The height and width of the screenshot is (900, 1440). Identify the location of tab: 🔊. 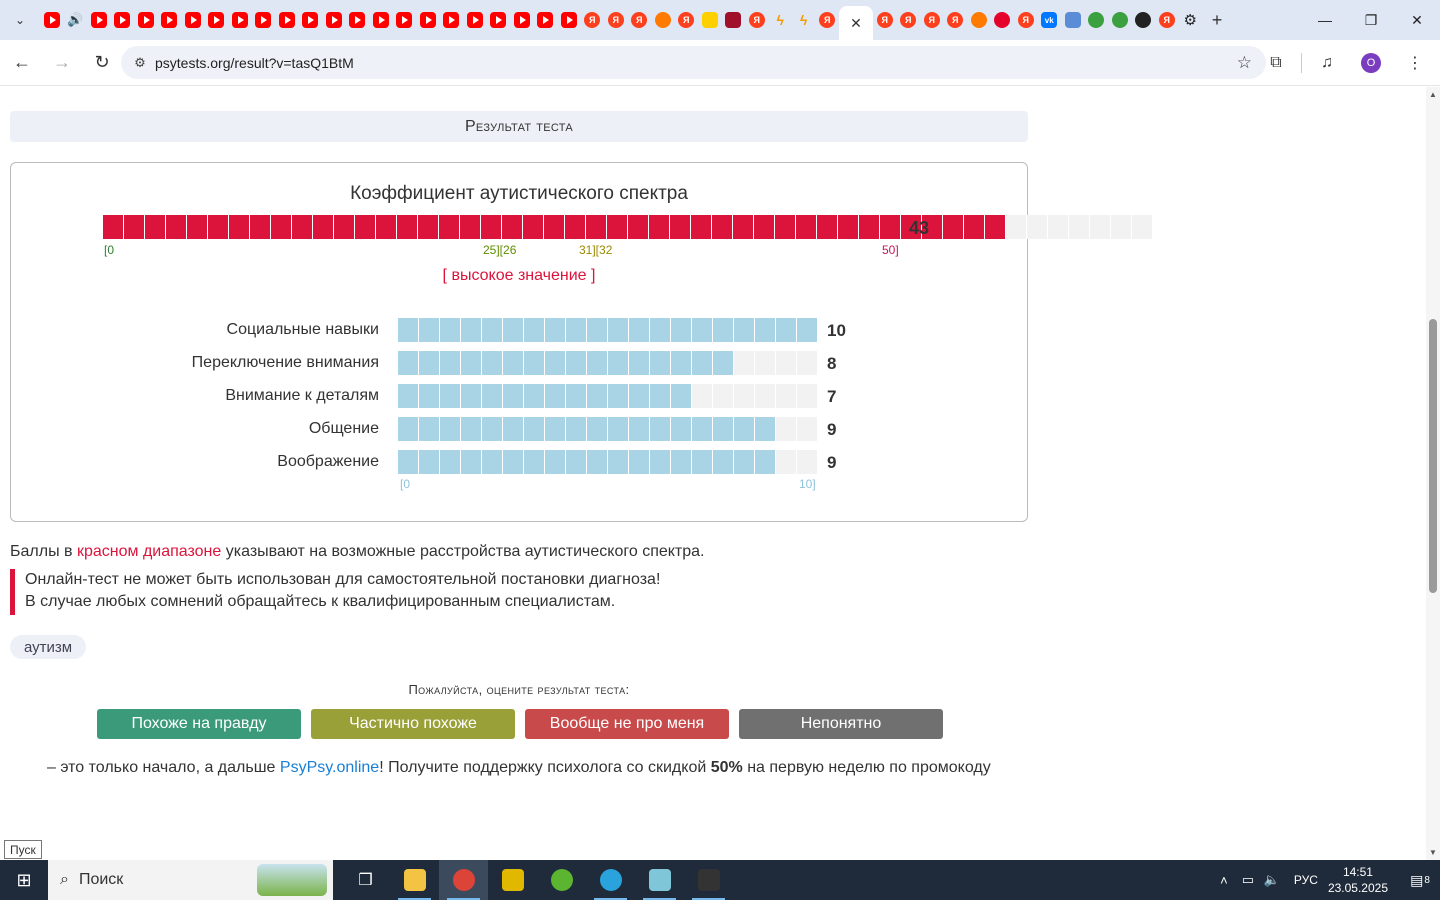
(76, 20).